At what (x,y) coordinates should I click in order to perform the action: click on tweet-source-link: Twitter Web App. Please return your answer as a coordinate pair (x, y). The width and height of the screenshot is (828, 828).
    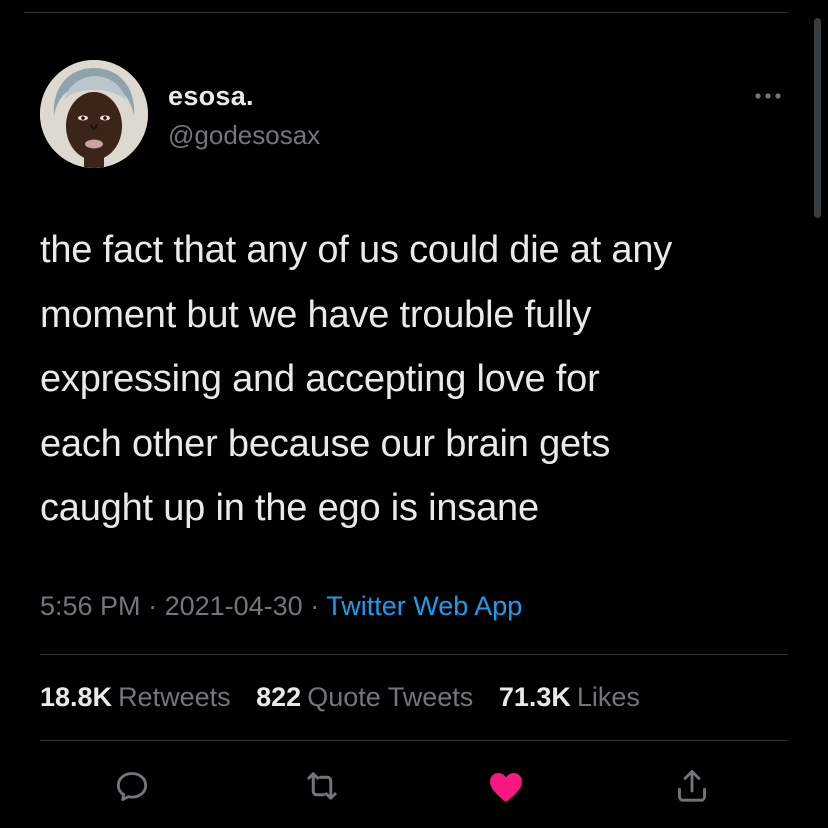
    Looking at the image, I should click on (424, 606).